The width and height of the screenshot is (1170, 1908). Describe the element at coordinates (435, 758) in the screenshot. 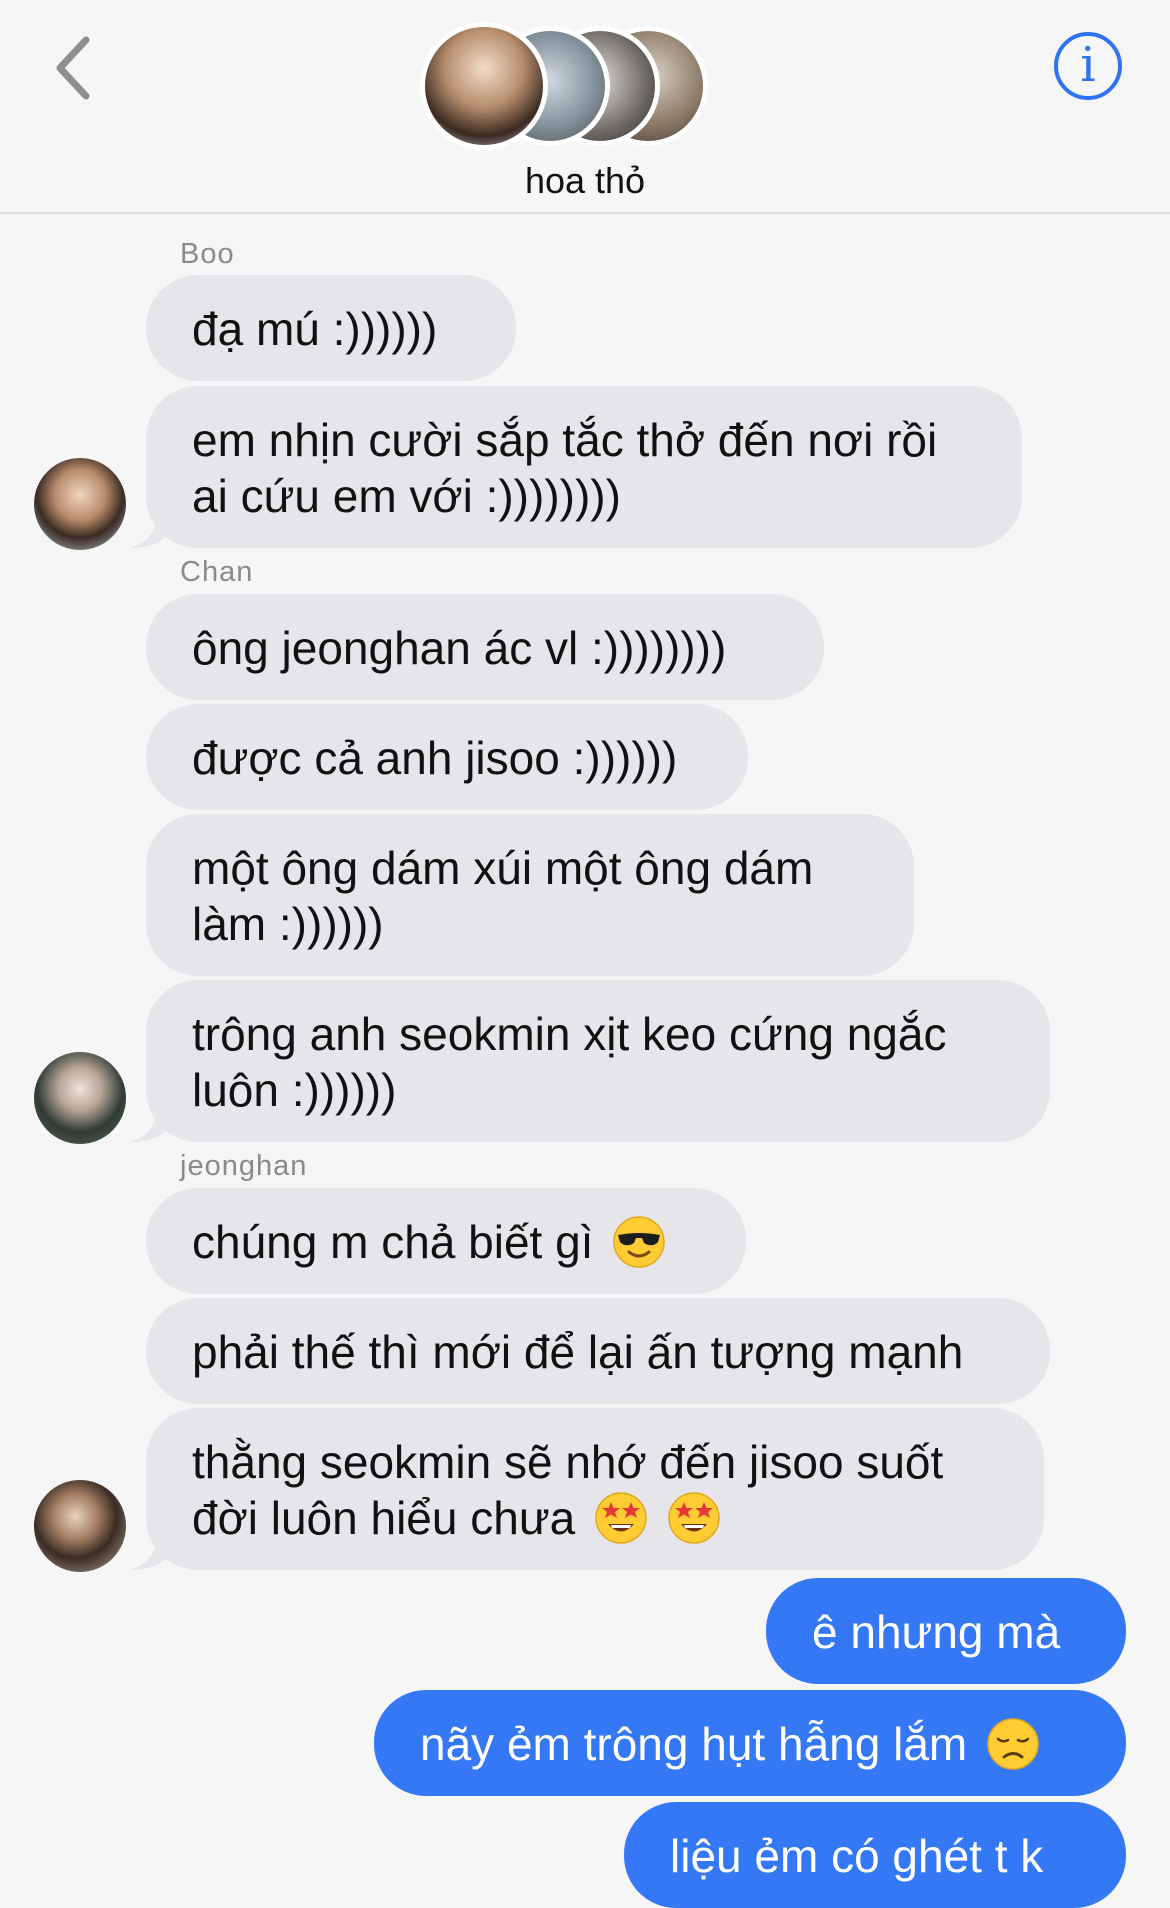

I see `message-text: được cả anh jisoo :))))))` at that location.